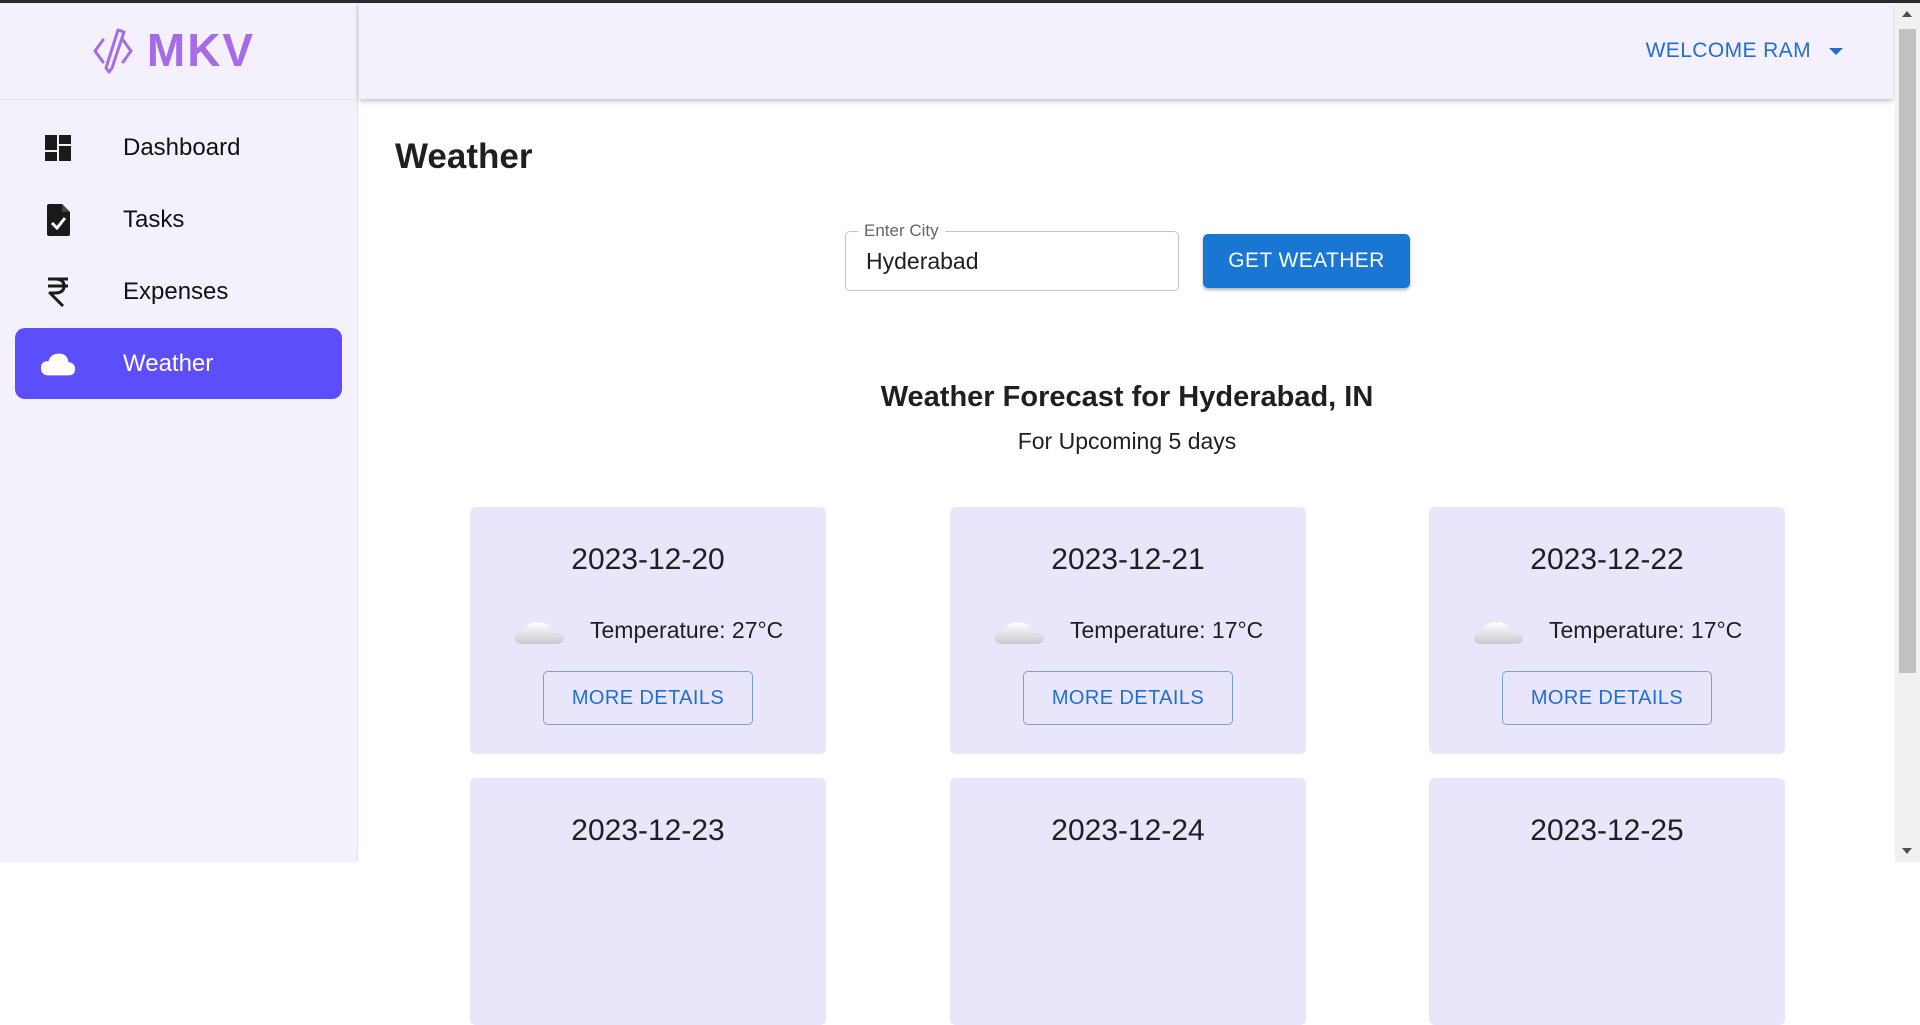  Describe the element at coordinates (58, 220) in the screenshot. I see `task-file-icon` at that location.